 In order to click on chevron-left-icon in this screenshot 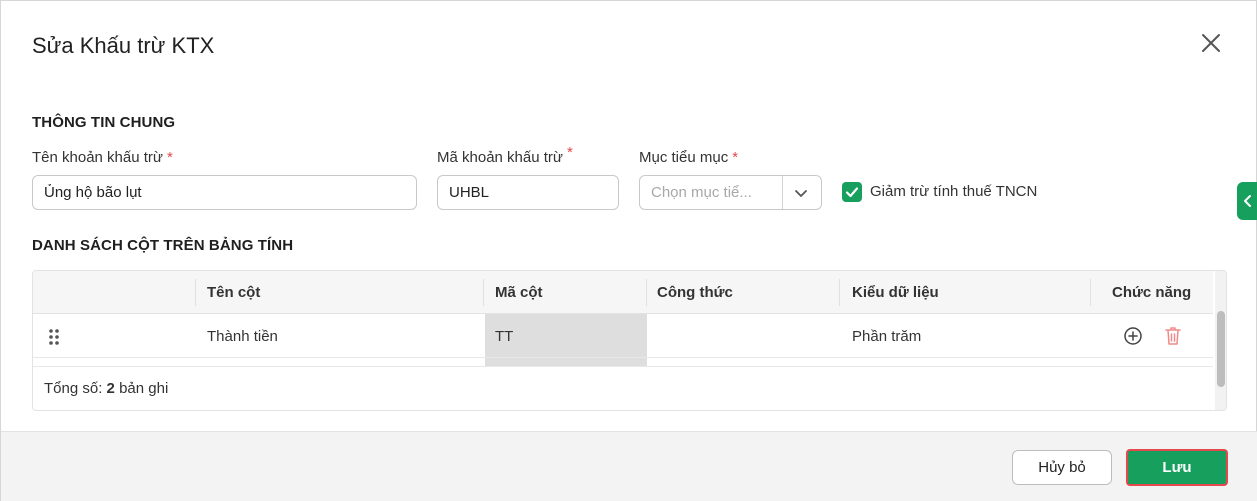, I will do `click(1247, 201)`.